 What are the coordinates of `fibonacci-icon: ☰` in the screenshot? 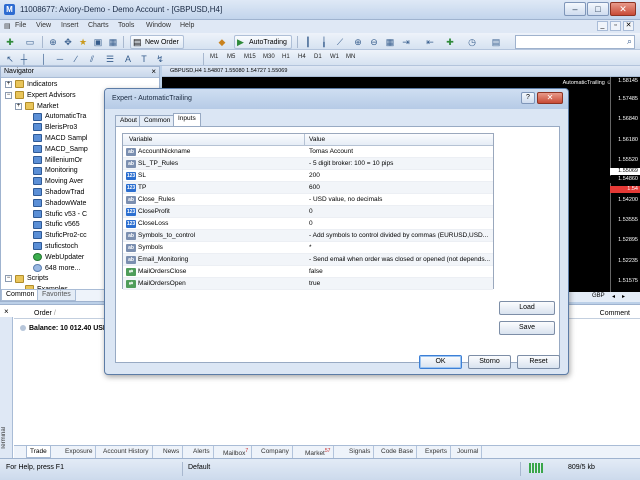 It's located at (110, 59).